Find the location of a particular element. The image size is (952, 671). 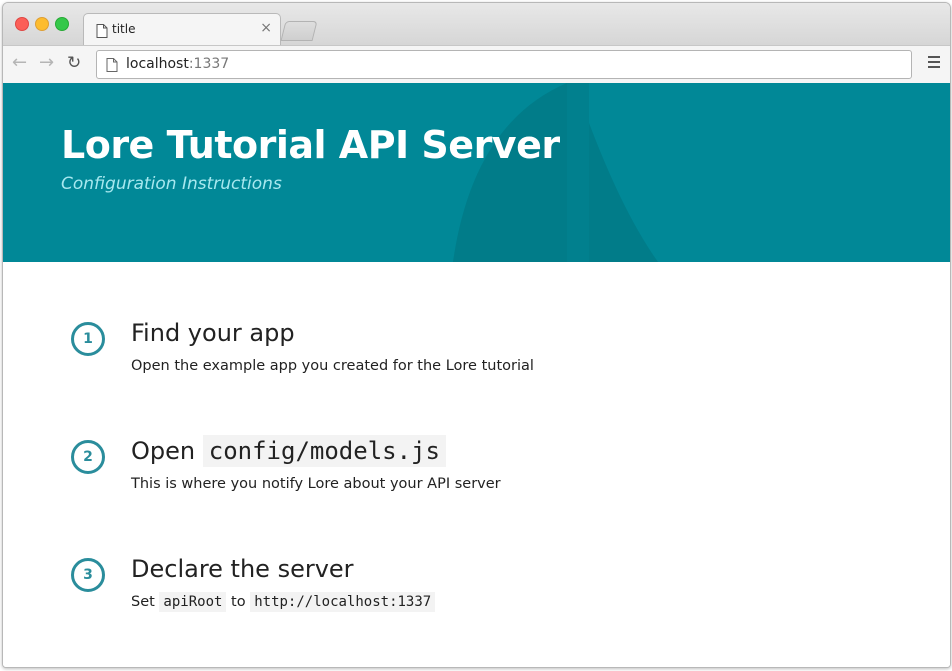

step-title: Find your app is located at coordinates (213, 333).